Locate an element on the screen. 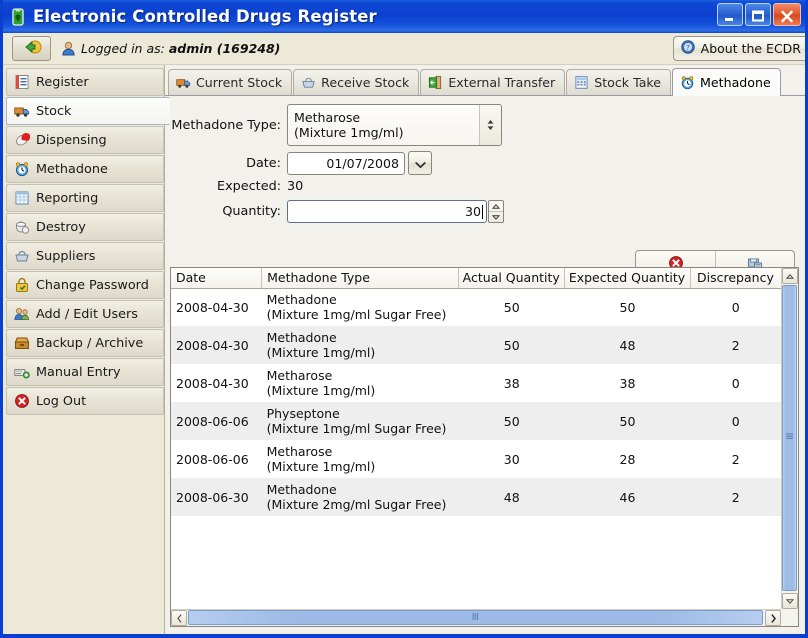 This screenshot has height=638, width=808. column-header-date: Date is located at coordinates (217, 278).